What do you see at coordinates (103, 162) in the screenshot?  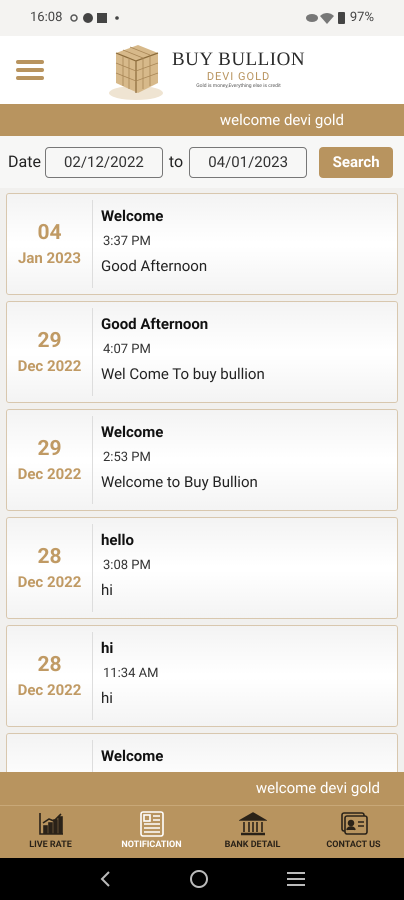 I see `from-date-field: 02/12/2022` at bounding box center [103, 162].